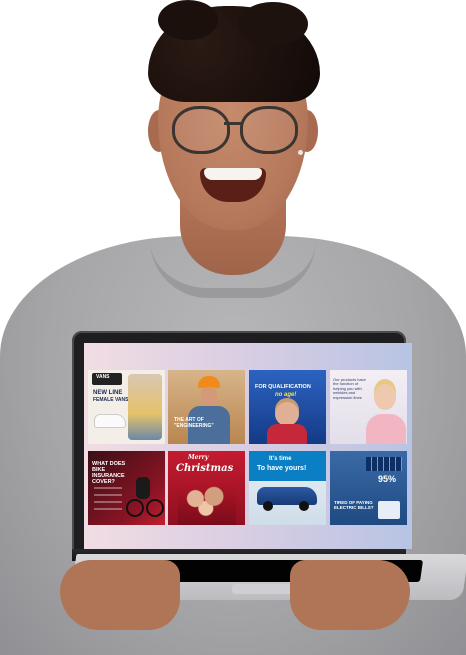 Image resolution: width=466 pixels, height=655 pixels. Describe the element at coordinates (135, 508) in the screenshot. I see `bike-wheel-back` at that location.